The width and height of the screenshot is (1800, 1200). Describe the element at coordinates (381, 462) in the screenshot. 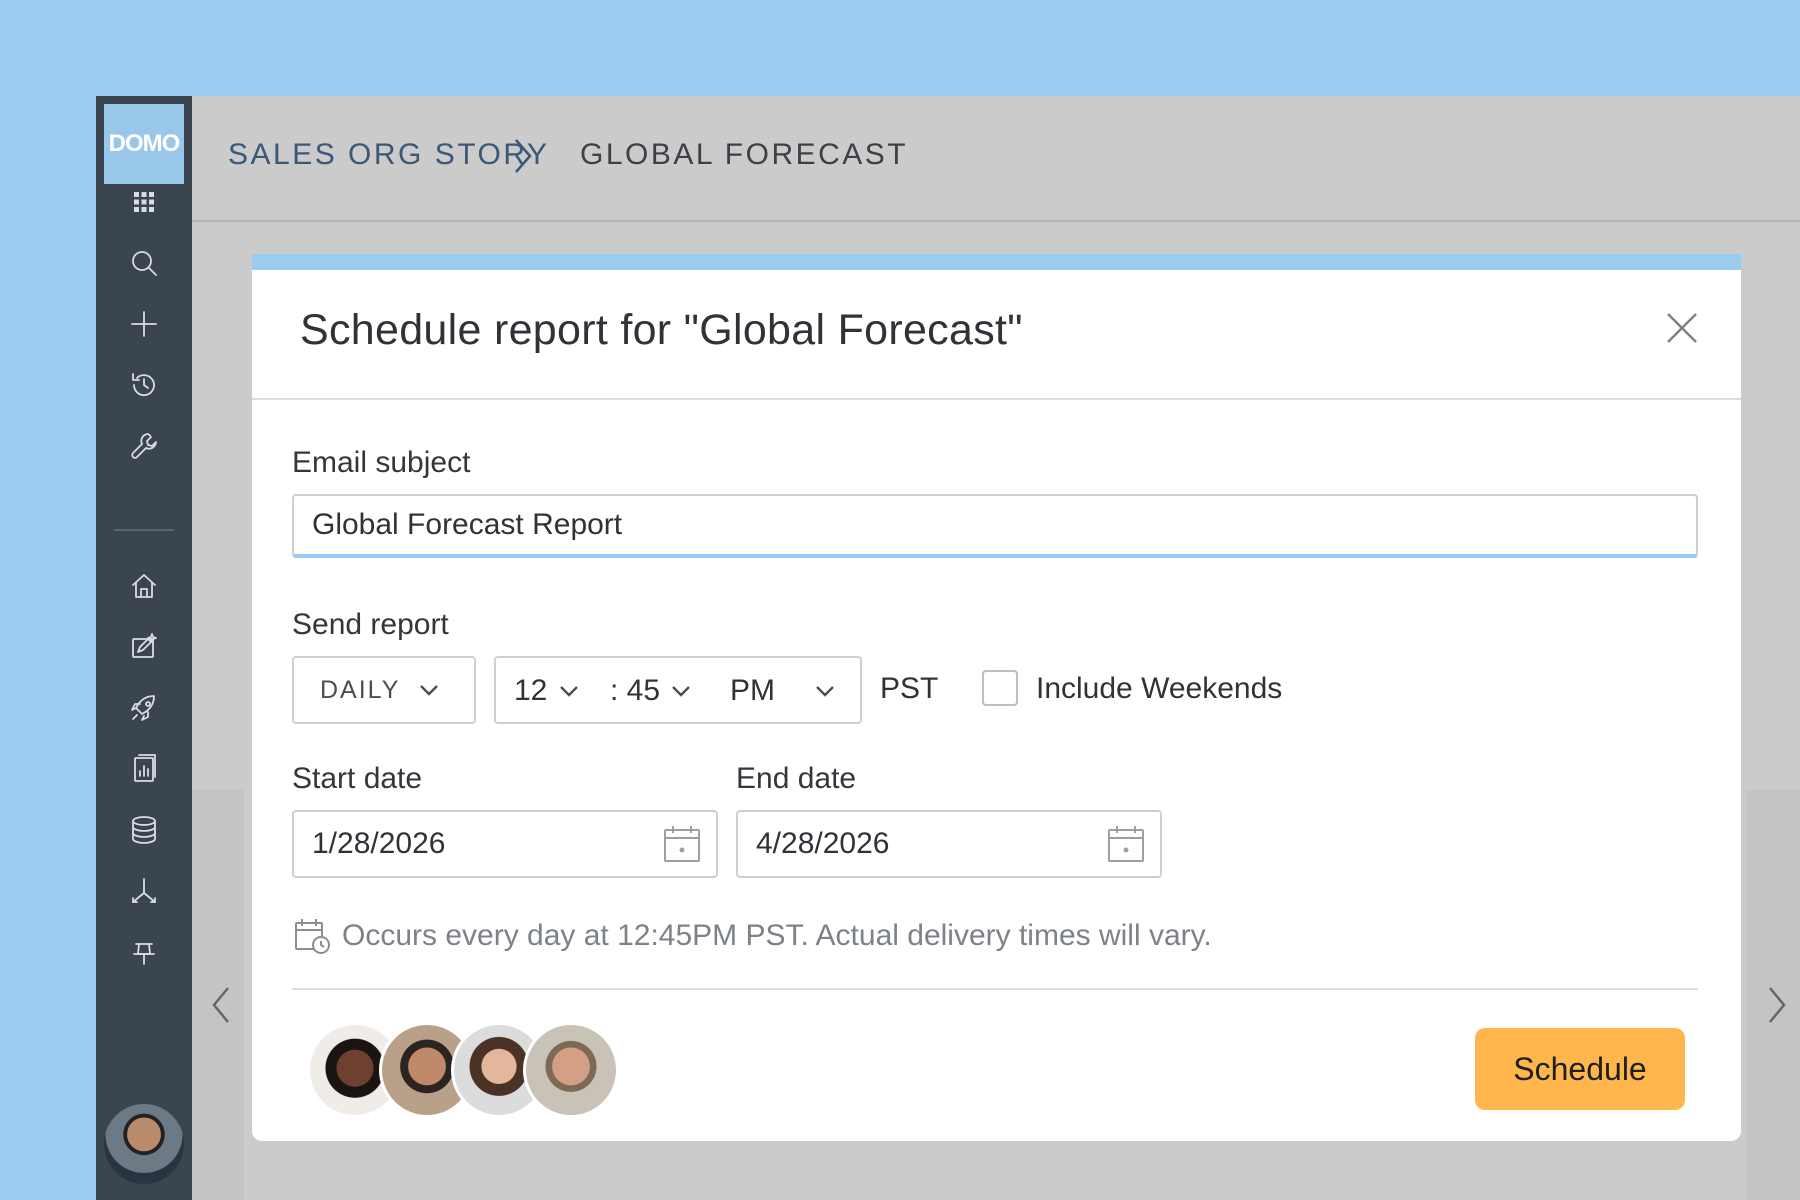

I see `email-subject-label: Email subject` at that location.